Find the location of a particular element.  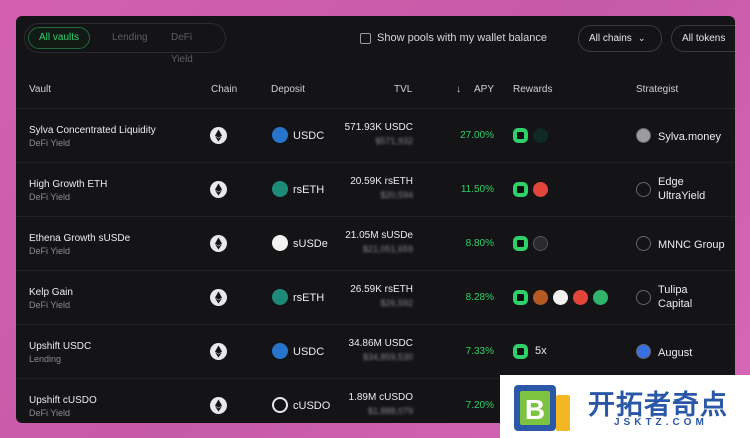

ether-fi-icon is located at coordinates (540, 189).